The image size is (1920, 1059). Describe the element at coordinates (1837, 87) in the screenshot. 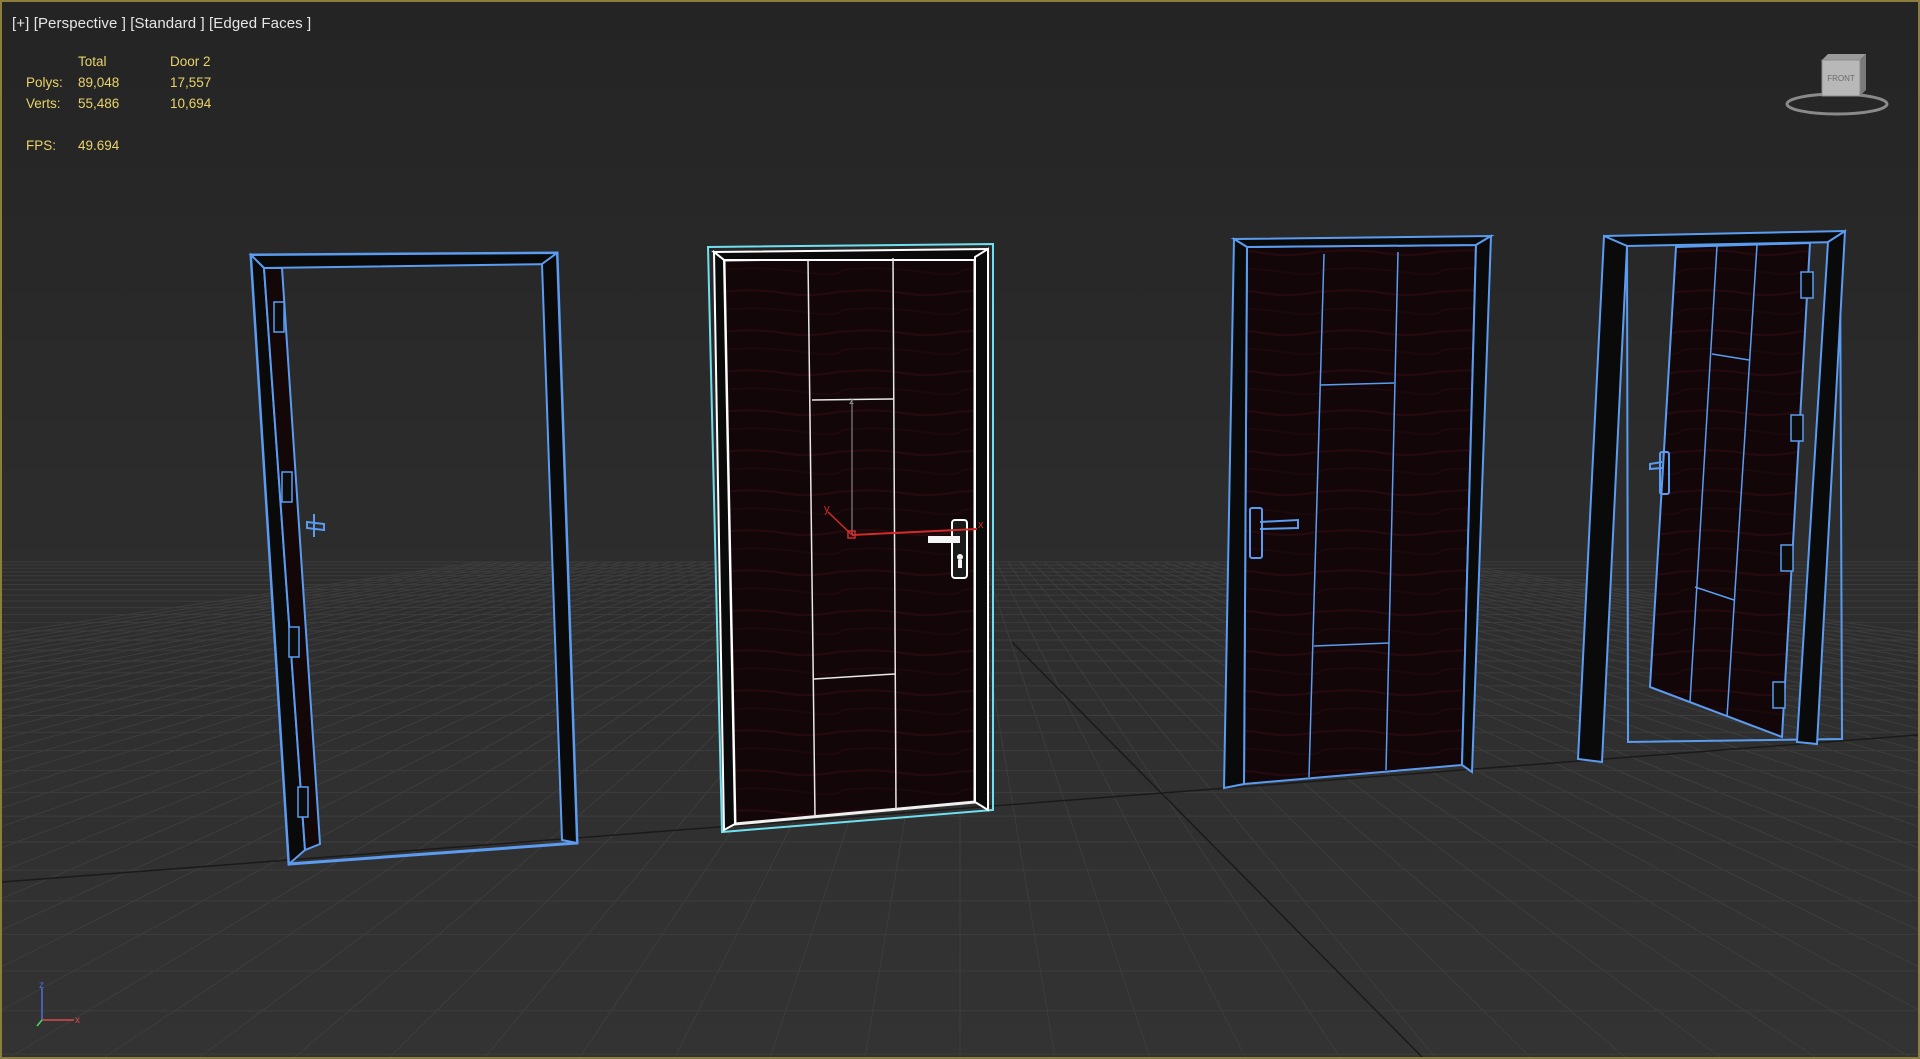

I see `viewcube-icon: FRONT` at that location.